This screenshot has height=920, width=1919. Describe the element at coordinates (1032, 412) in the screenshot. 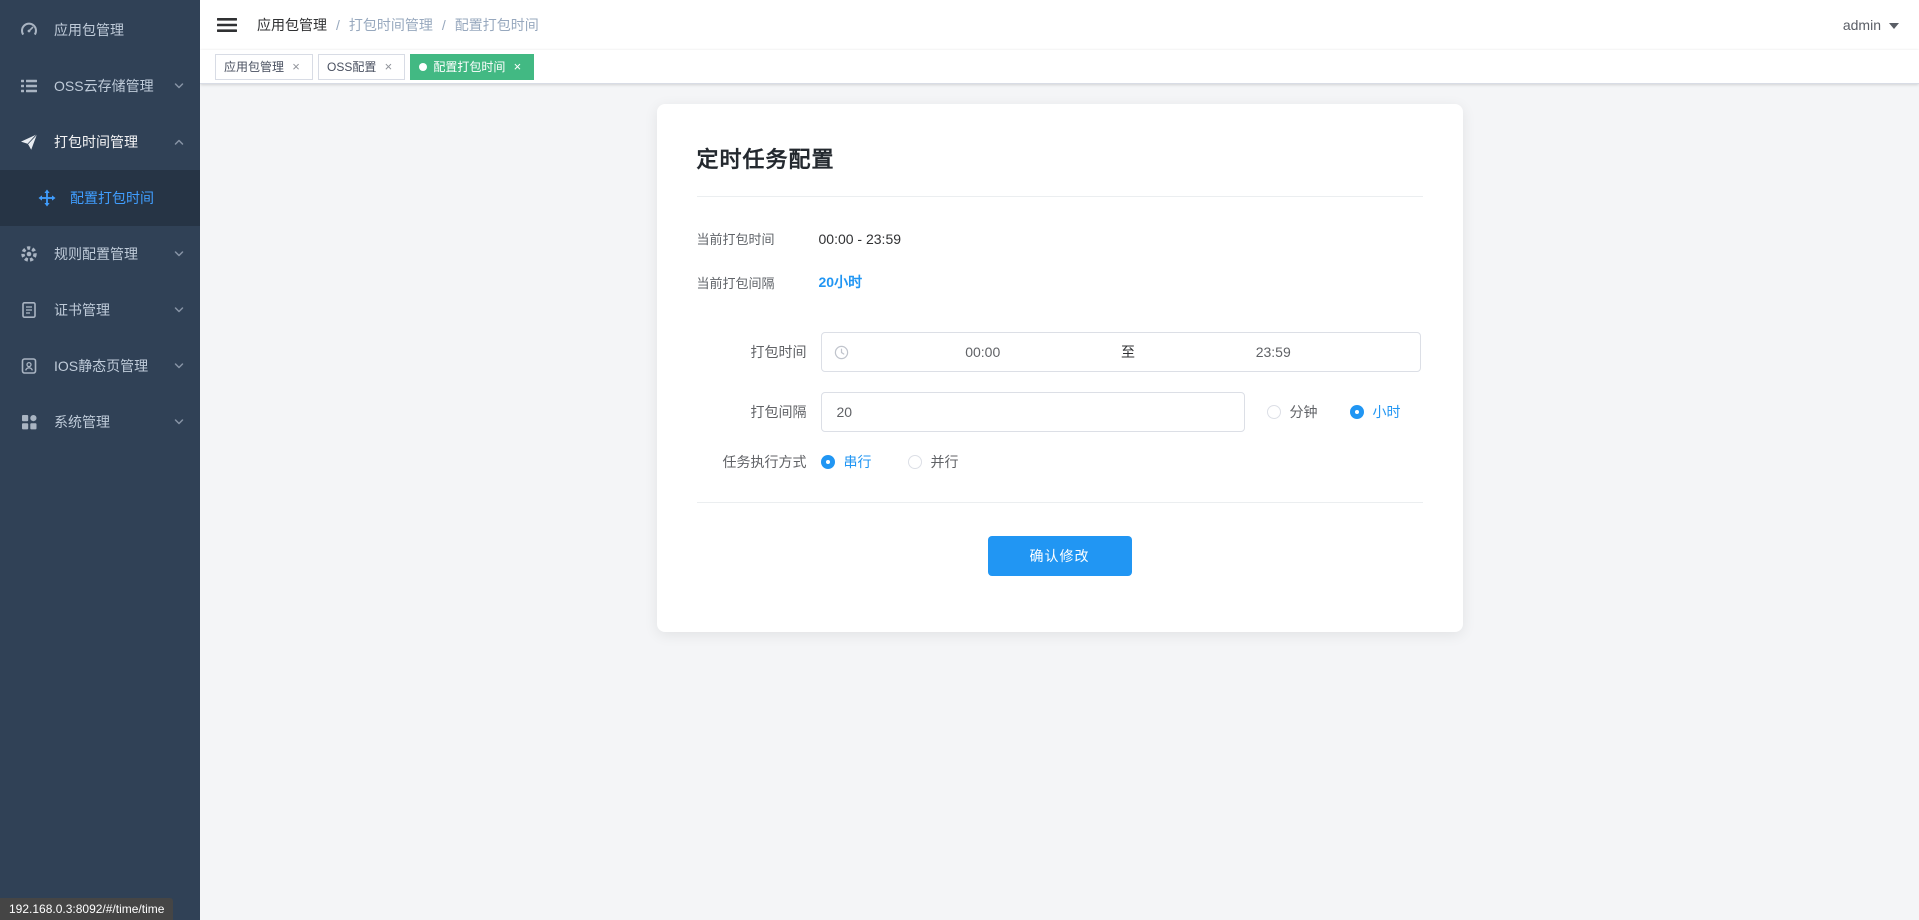

I see `pack-interval-input` at that location.